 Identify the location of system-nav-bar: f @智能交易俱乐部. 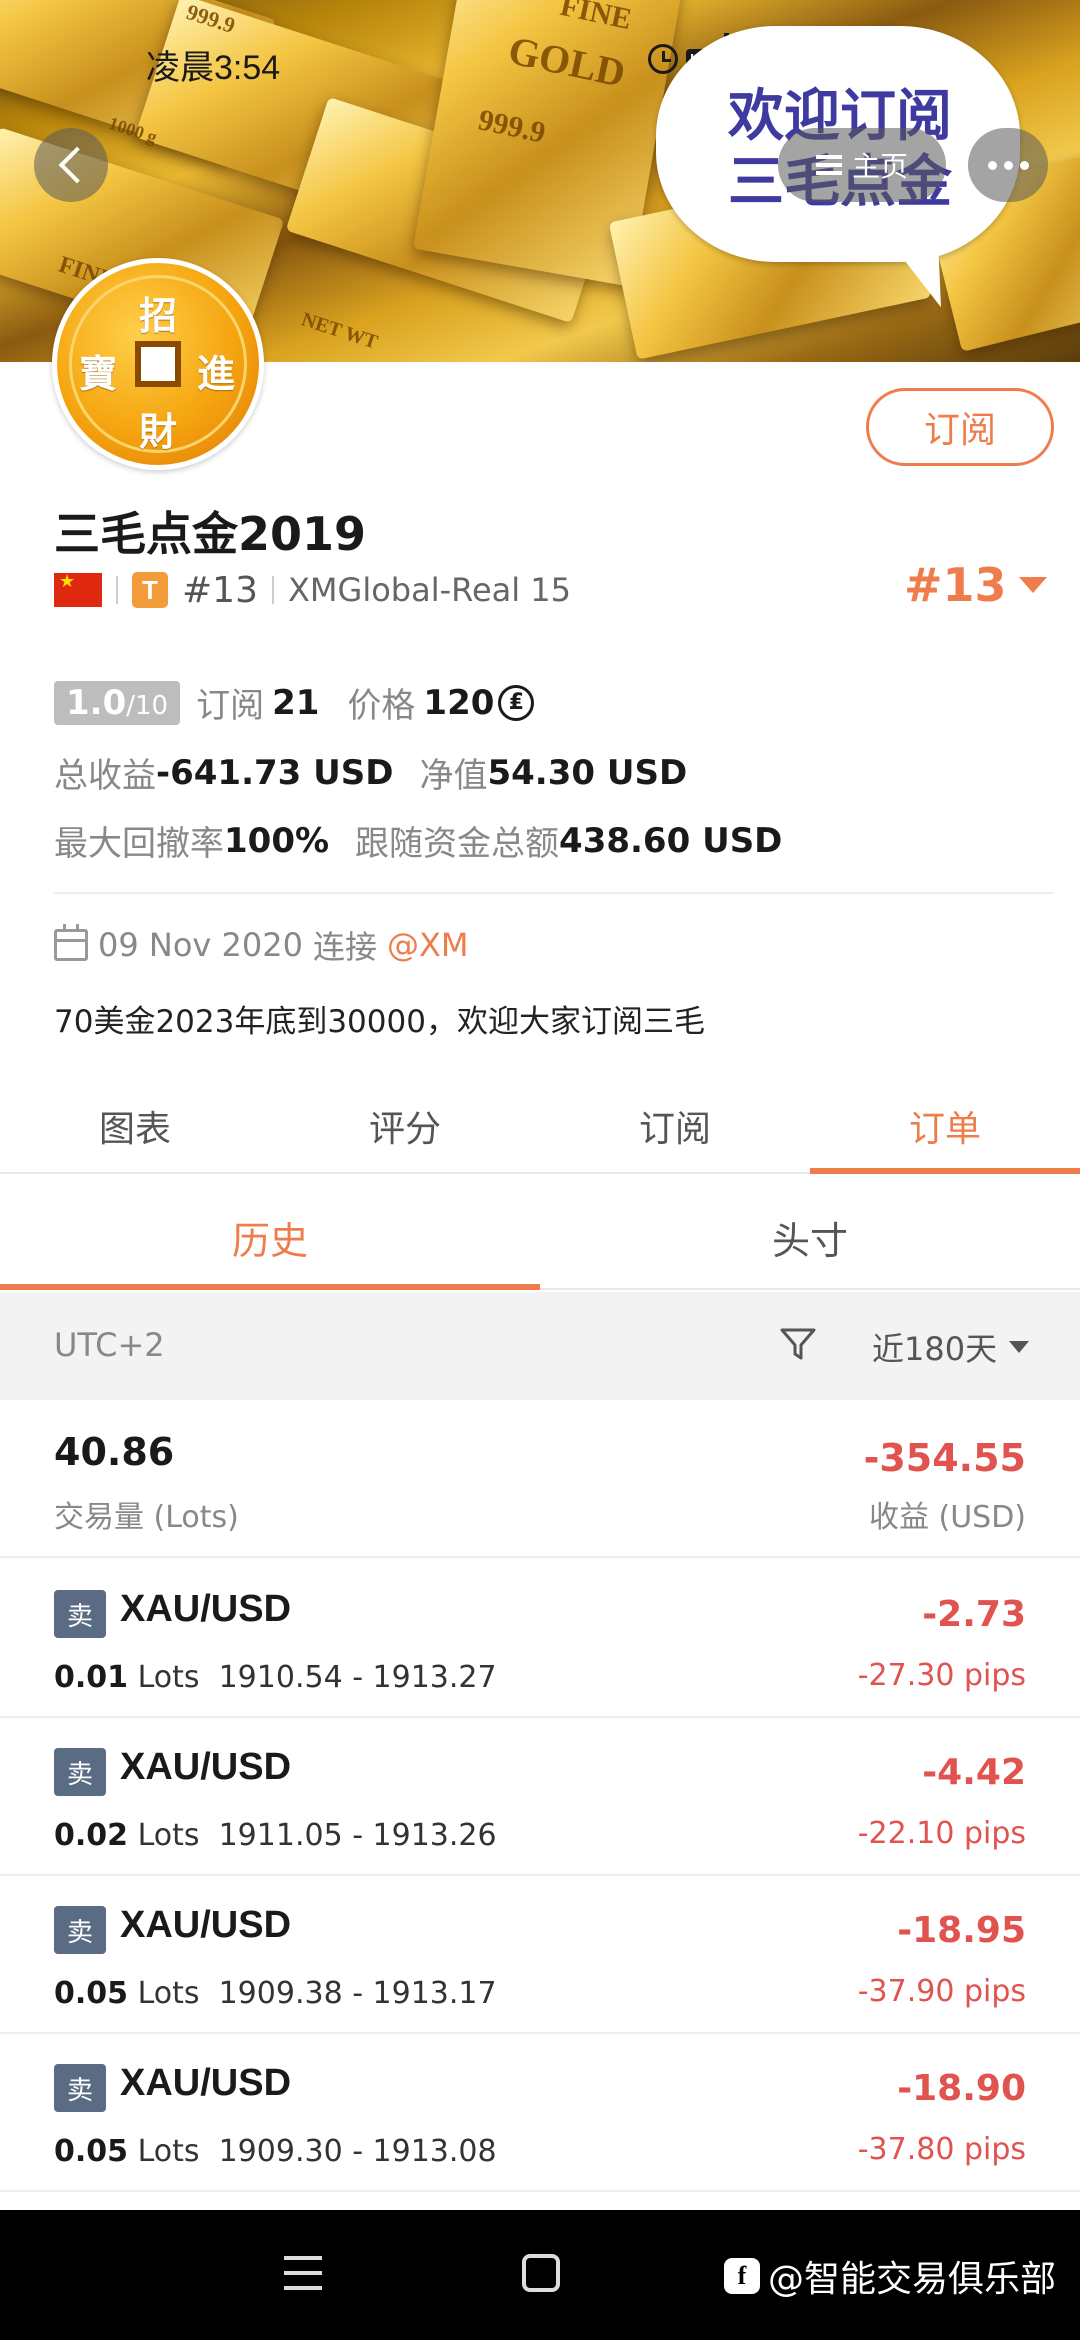
(540, 2275).